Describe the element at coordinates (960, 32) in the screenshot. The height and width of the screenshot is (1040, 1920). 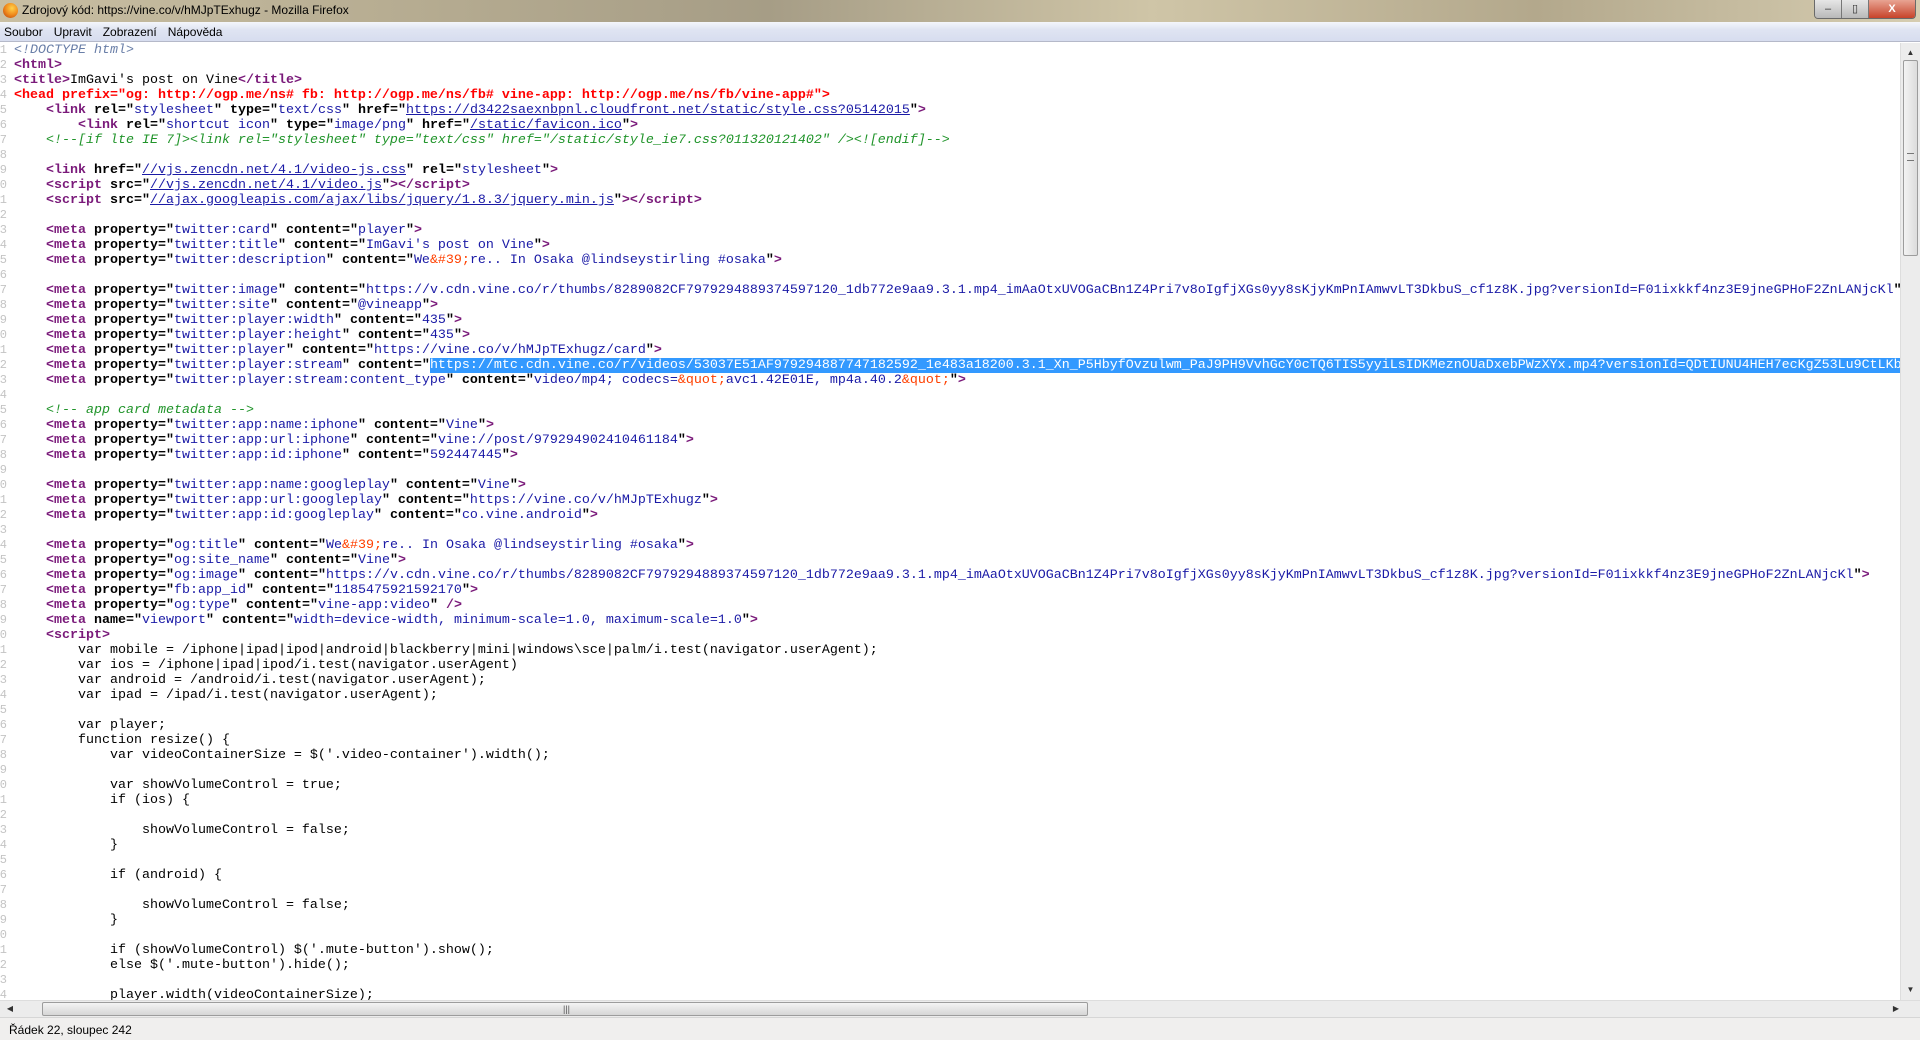
I see `menu-bar: Soubor Upravit Zobrazení Nápověda` at that location.